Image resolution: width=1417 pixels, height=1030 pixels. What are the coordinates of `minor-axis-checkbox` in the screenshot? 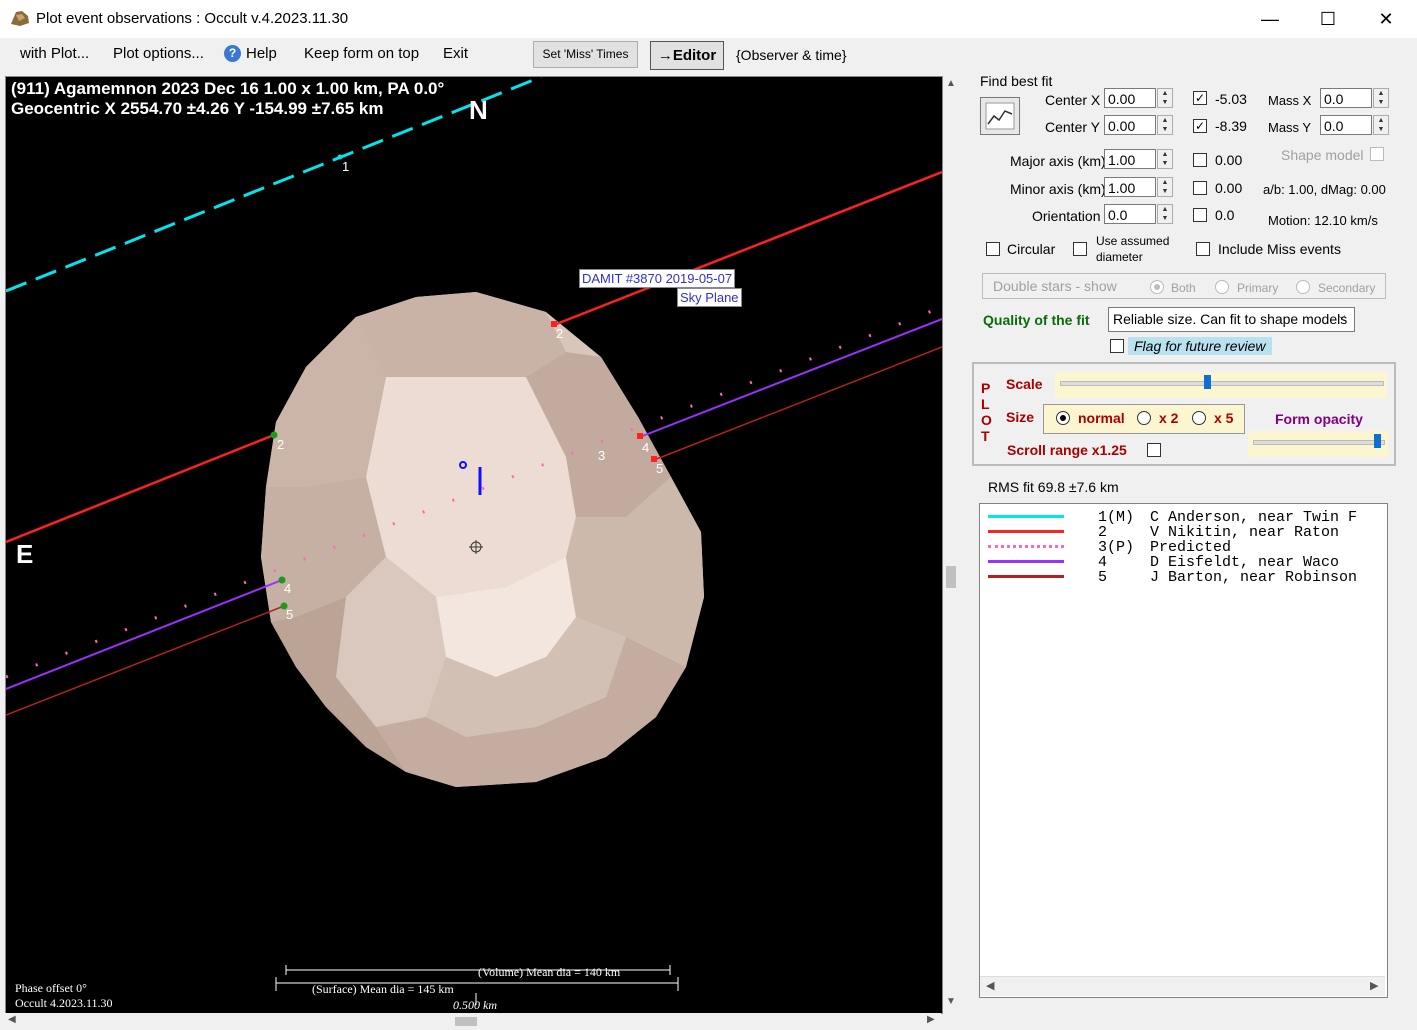 It's located at (1200, 188).